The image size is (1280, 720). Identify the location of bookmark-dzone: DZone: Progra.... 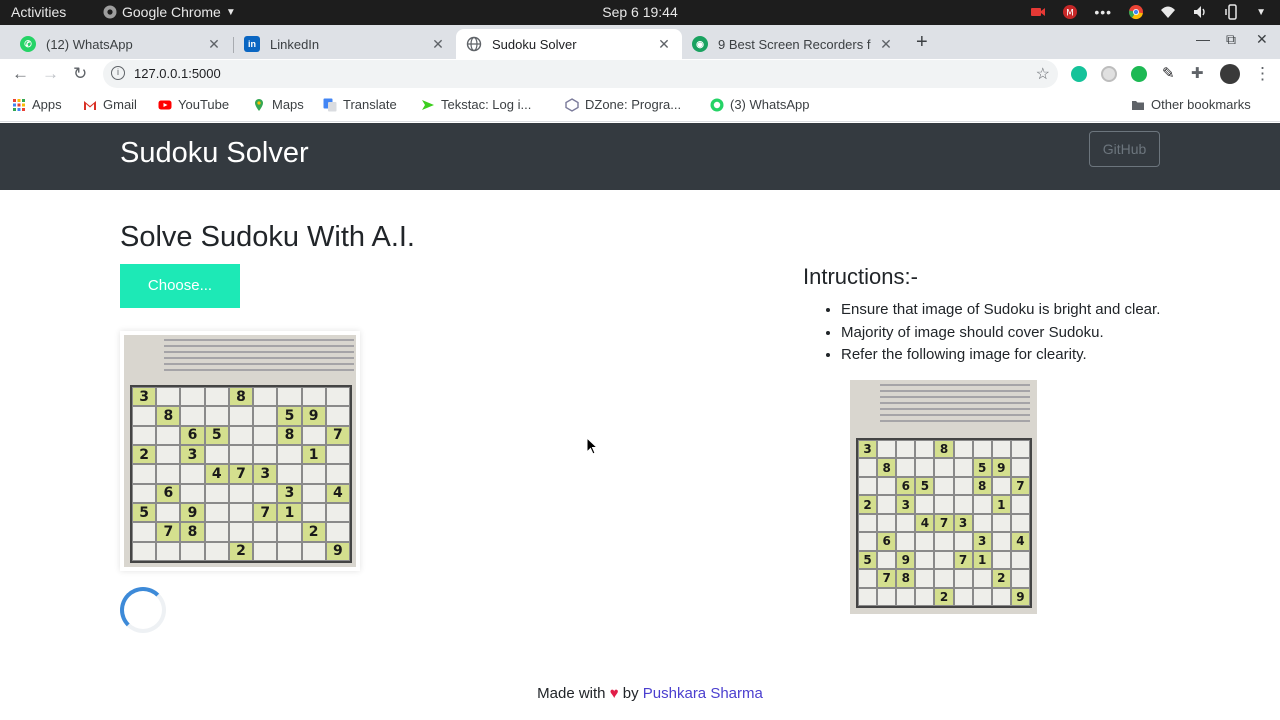
(623, 104).